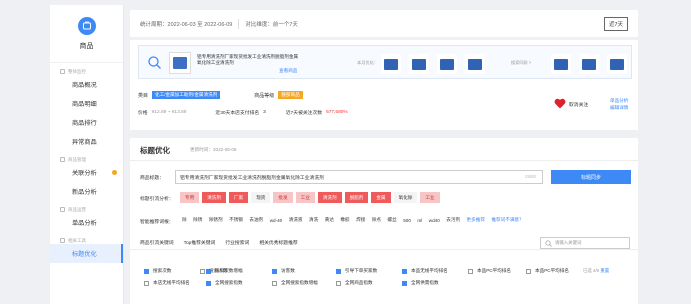 This screenshot has width=691, height=304. I want to click on keyword-root: 清洗液, so click(296, 220).